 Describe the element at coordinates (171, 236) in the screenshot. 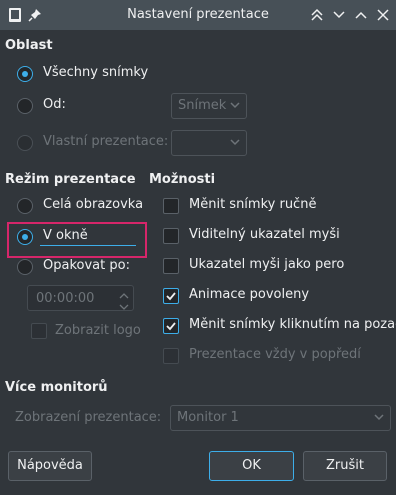

I see `visible-pointer-checkbox` at that location.